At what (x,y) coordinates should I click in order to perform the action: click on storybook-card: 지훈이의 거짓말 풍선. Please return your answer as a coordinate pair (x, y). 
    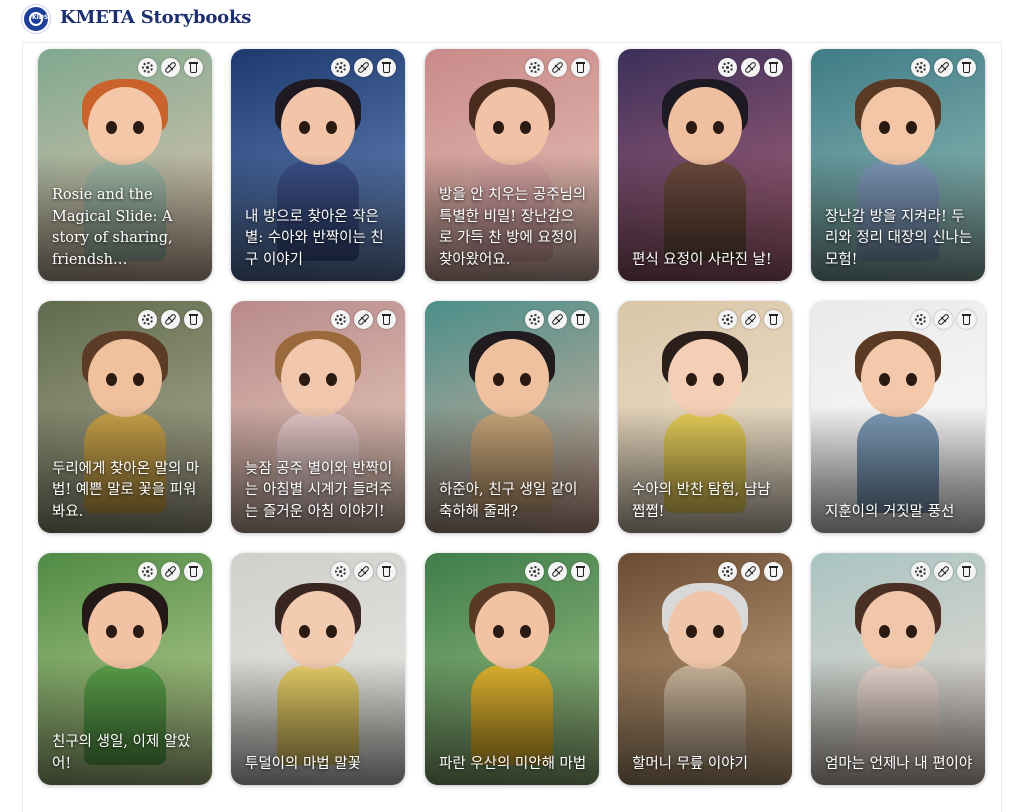
    Looking at the image, I should click on (898, 417).